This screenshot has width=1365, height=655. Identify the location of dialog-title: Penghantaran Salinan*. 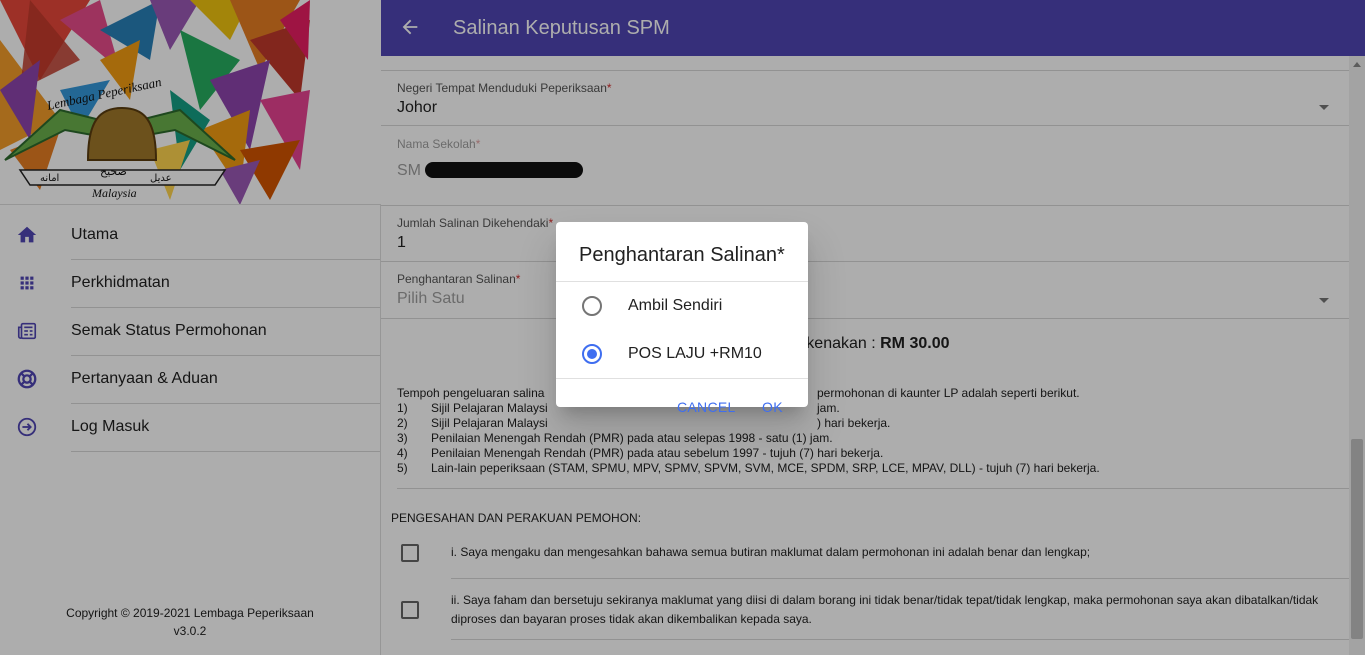
(682, 255).